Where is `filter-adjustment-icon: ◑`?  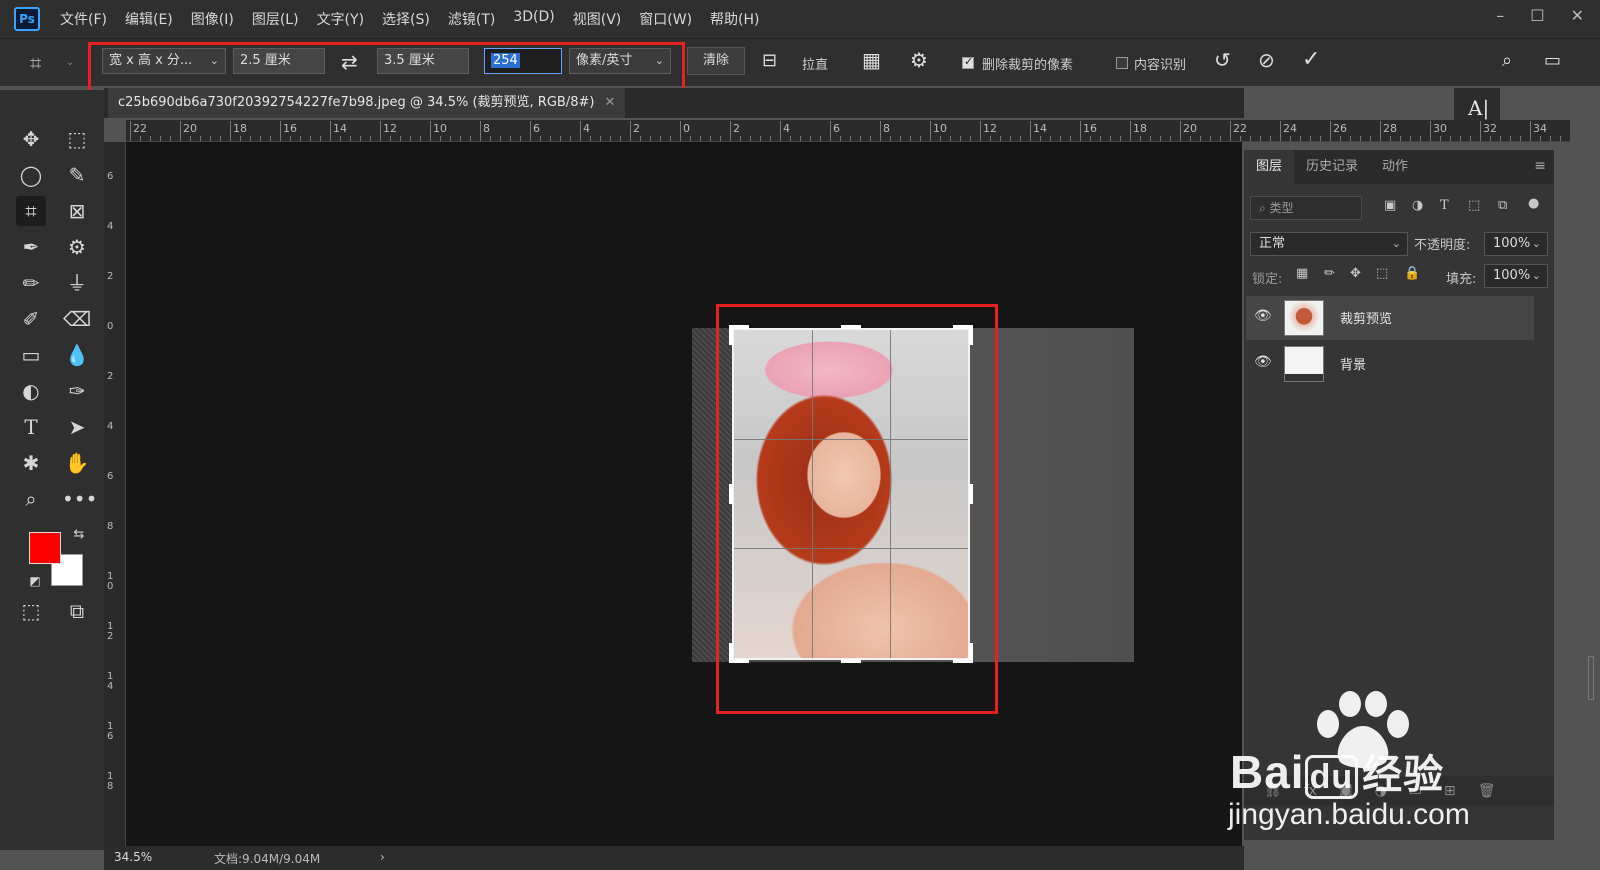
filter-adjustment-icon: ◑ is located at coordinates (1417, 205).